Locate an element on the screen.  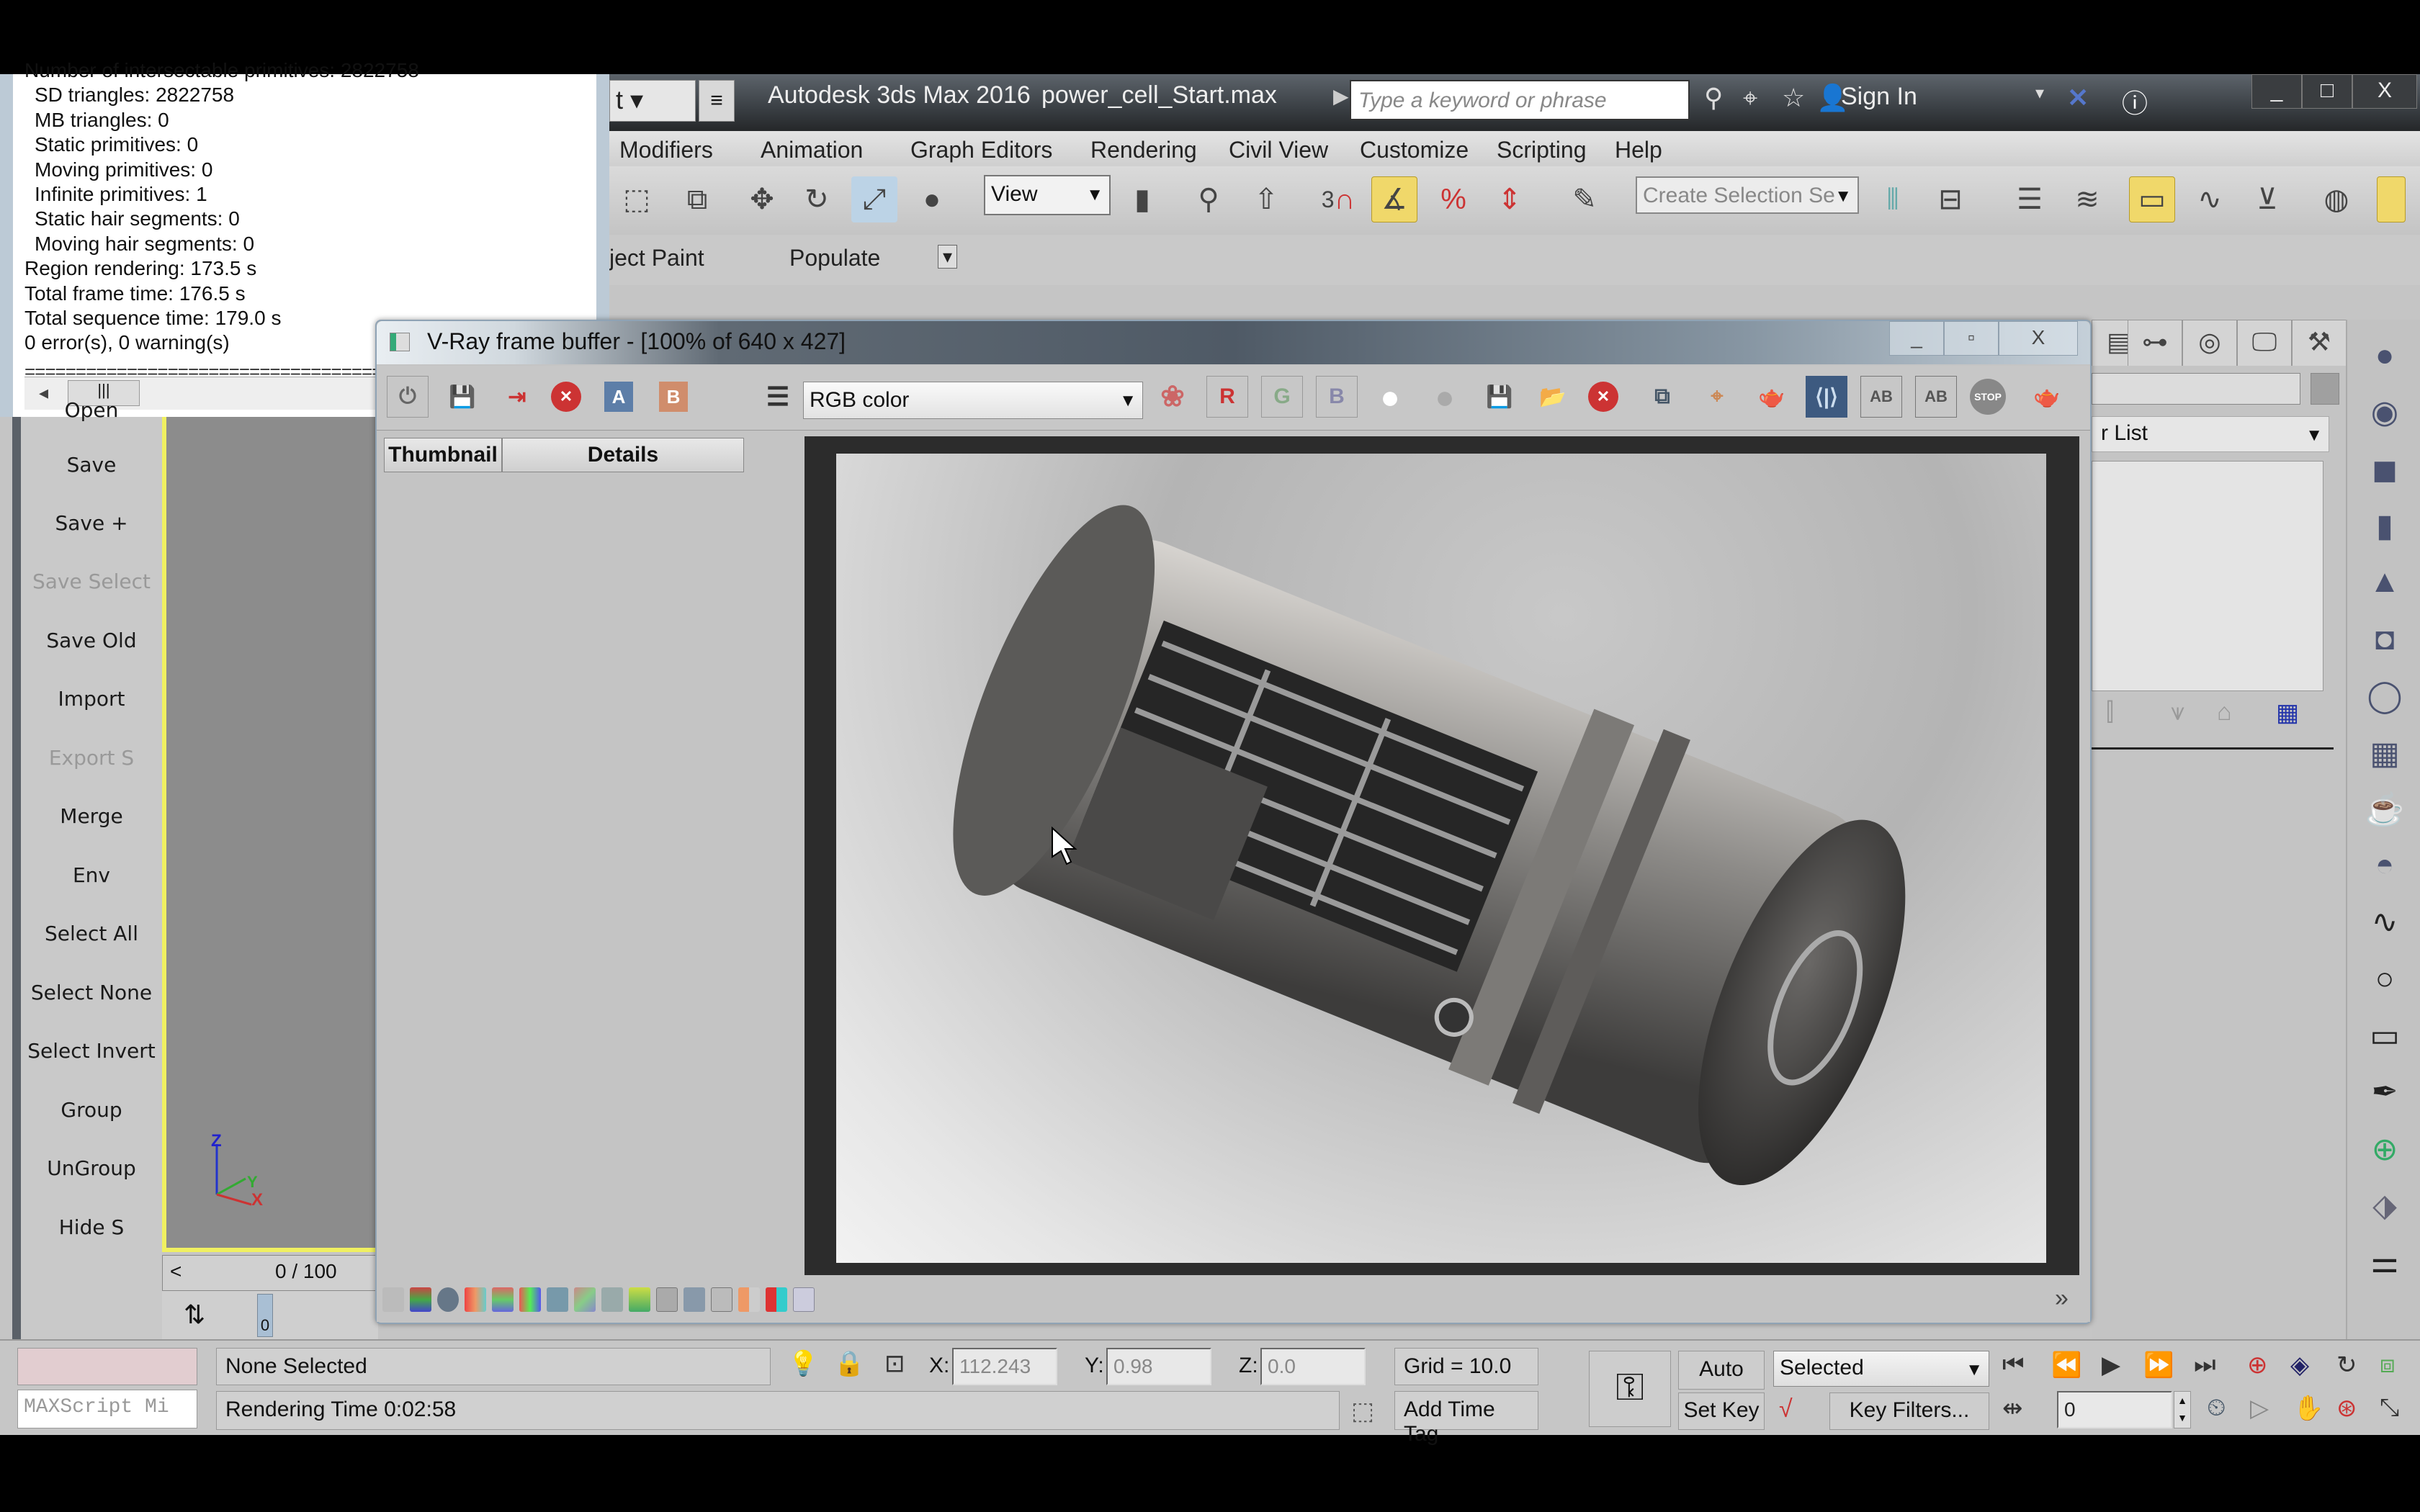
pivot-center-icon: ▮ is located at coordinates (1142, 199).